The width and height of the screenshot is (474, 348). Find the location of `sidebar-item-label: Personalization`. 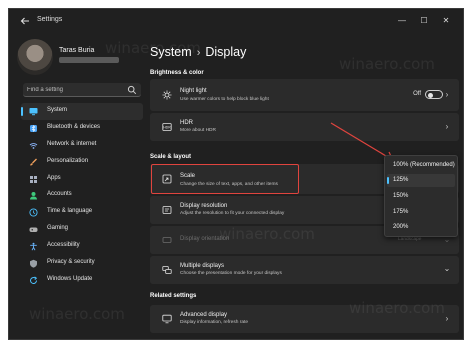

sidebar-item-label: Personalization is located at coordinates (68, 160).